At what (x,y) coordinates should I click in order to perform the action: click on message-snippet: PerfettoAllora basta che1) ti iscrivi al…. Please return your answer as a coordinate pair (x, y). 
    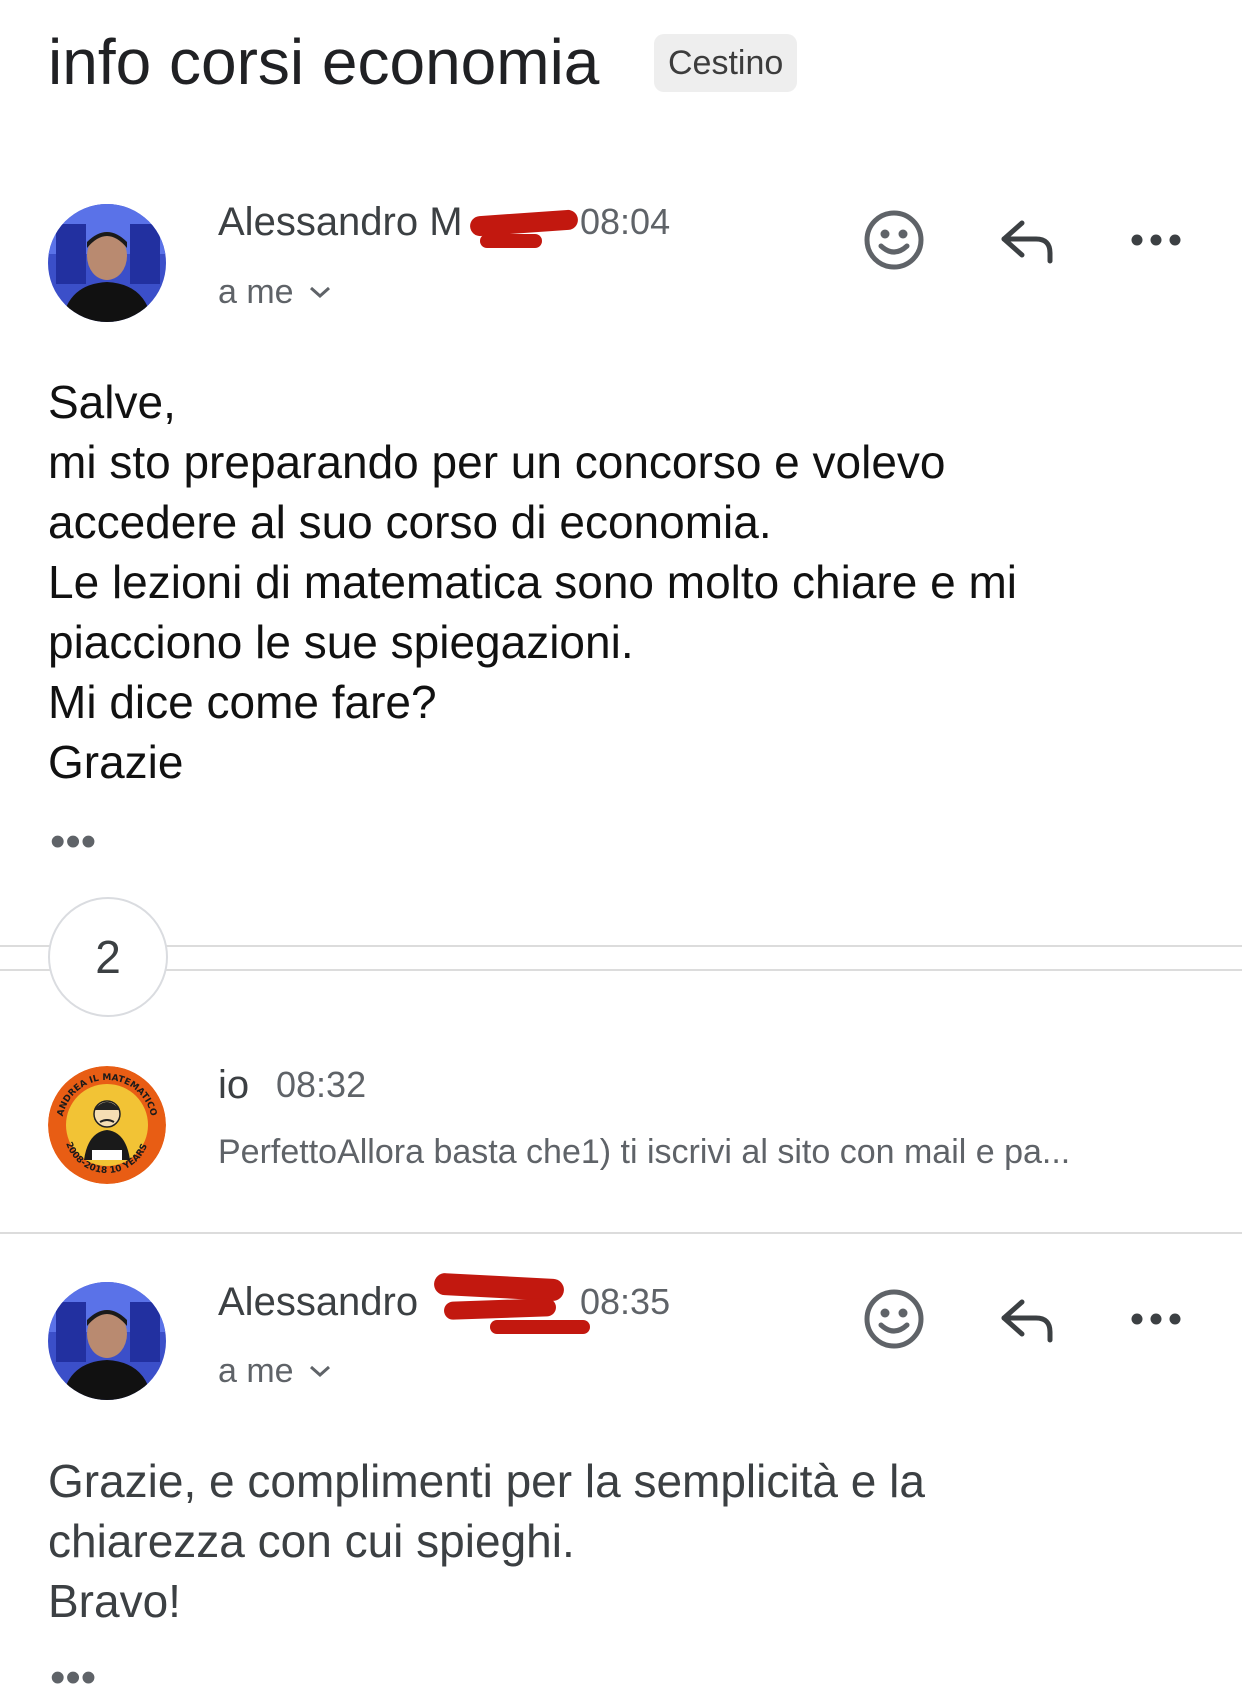
    Looking at the image, I should click on (644, 1152).